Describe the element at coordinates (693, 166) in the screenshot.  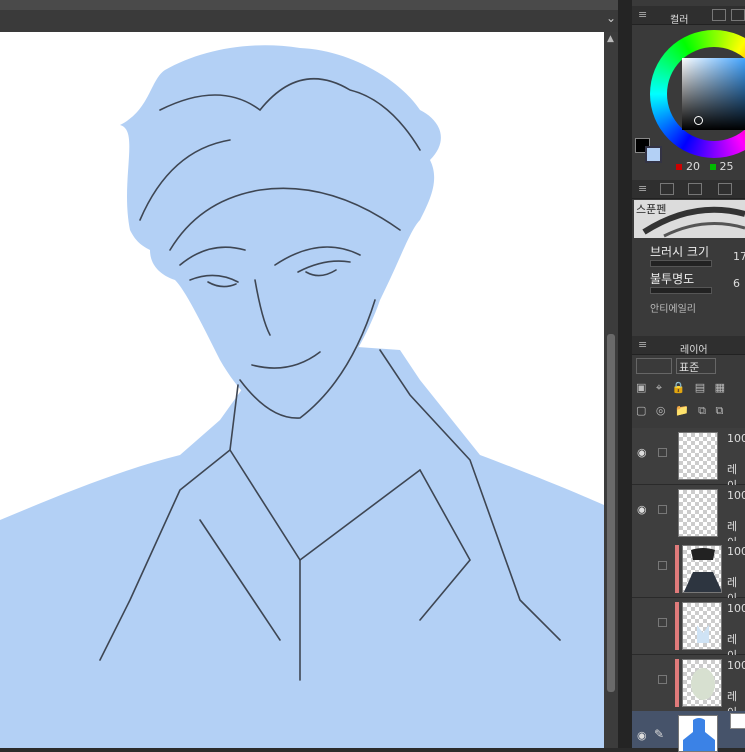
I see `red-value: 20` at that location.